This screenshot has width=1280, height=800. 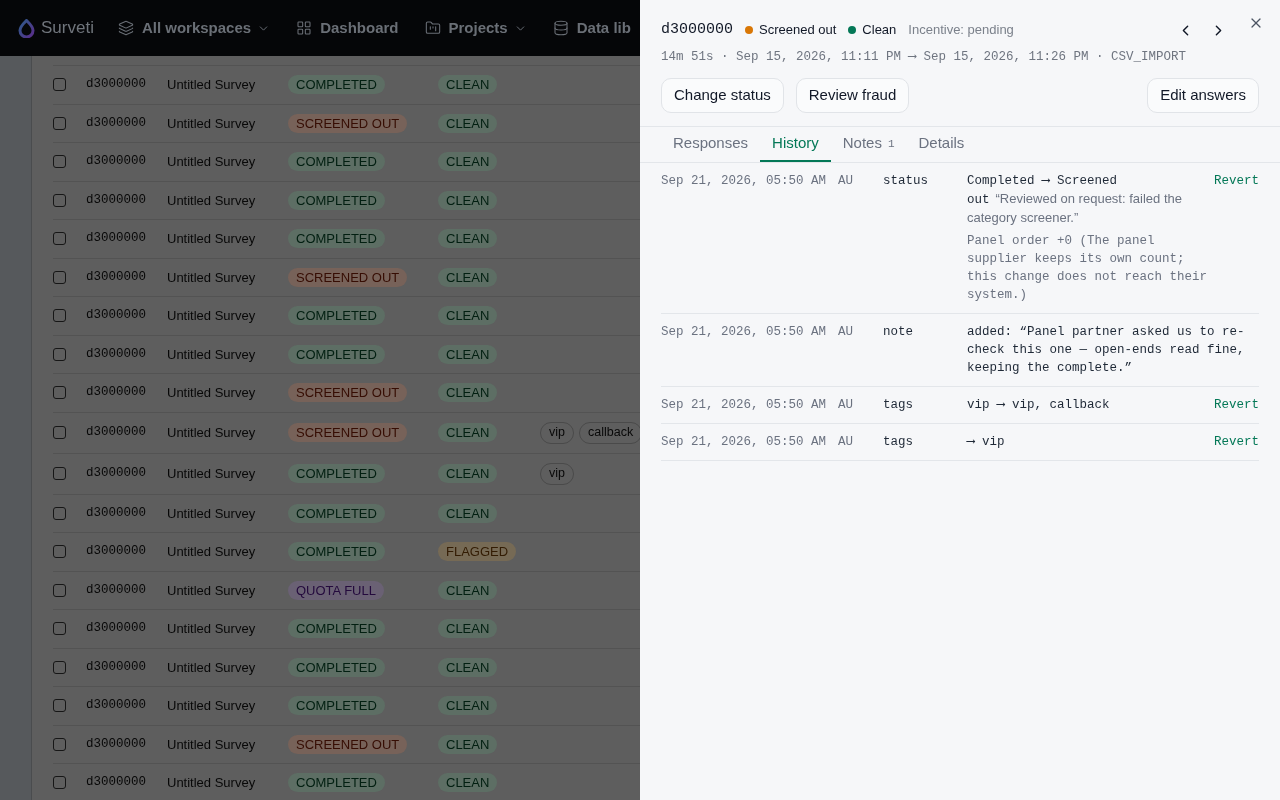 I want to click on history-field: tags, so click(x=898, y=442).